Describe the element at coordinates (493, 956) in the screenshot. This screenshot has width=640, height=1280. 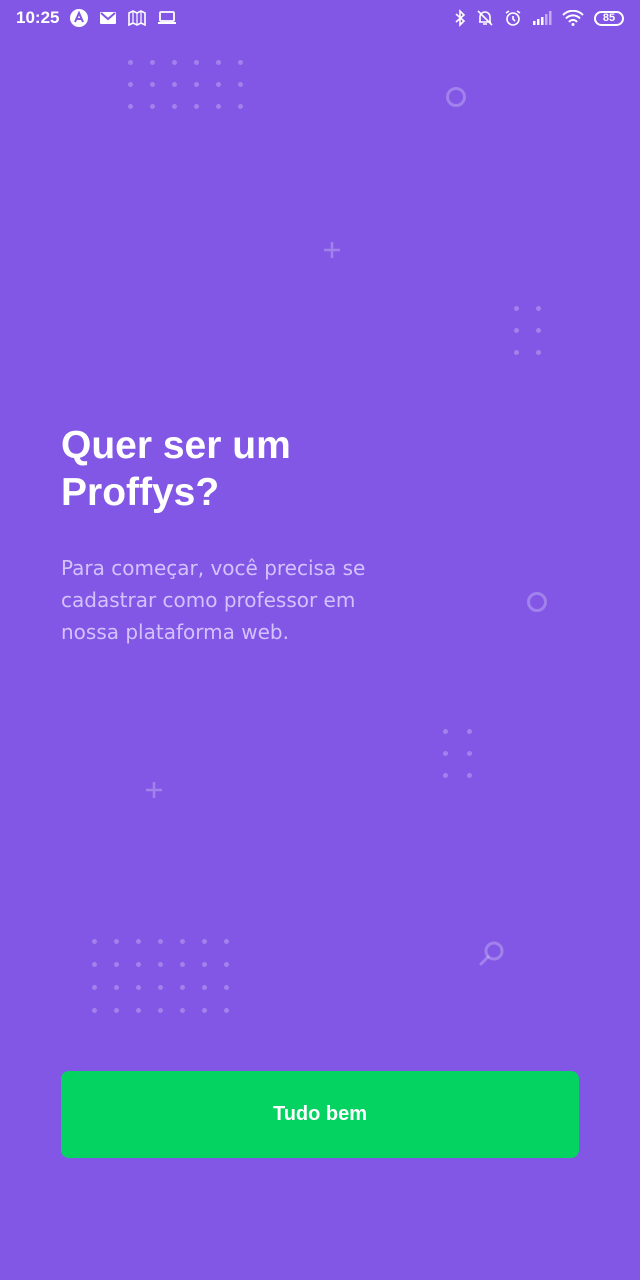
I see `search-icon` at that location.